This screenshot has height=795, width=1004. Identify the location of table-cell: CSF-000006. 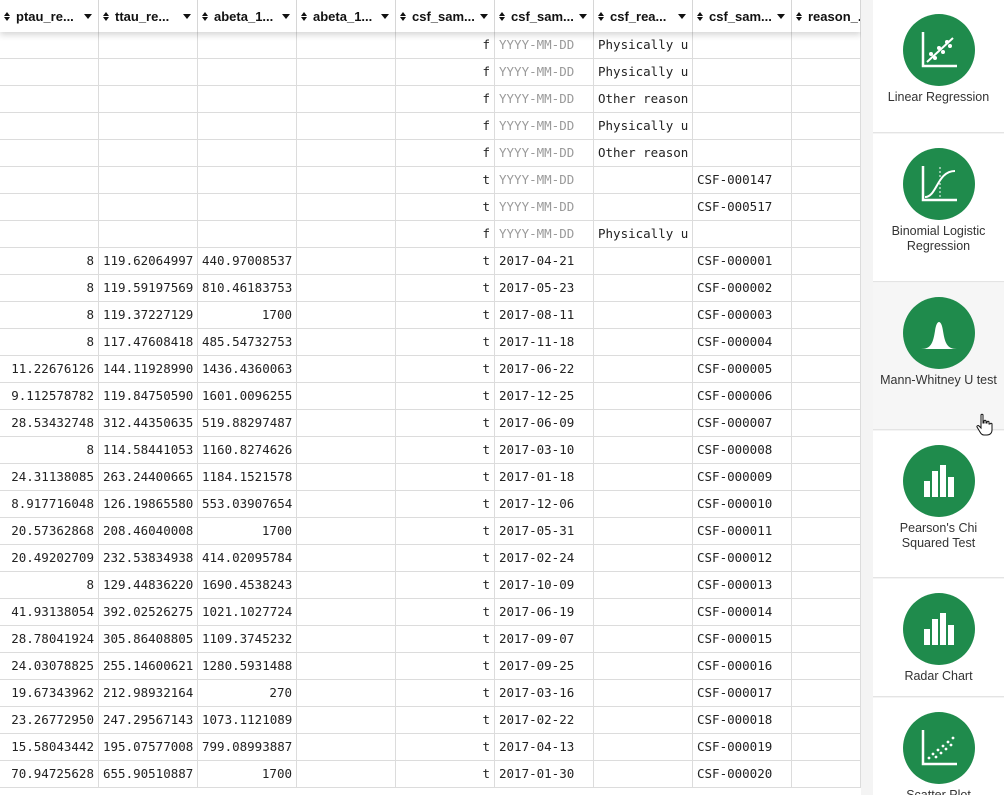
(742, 396).